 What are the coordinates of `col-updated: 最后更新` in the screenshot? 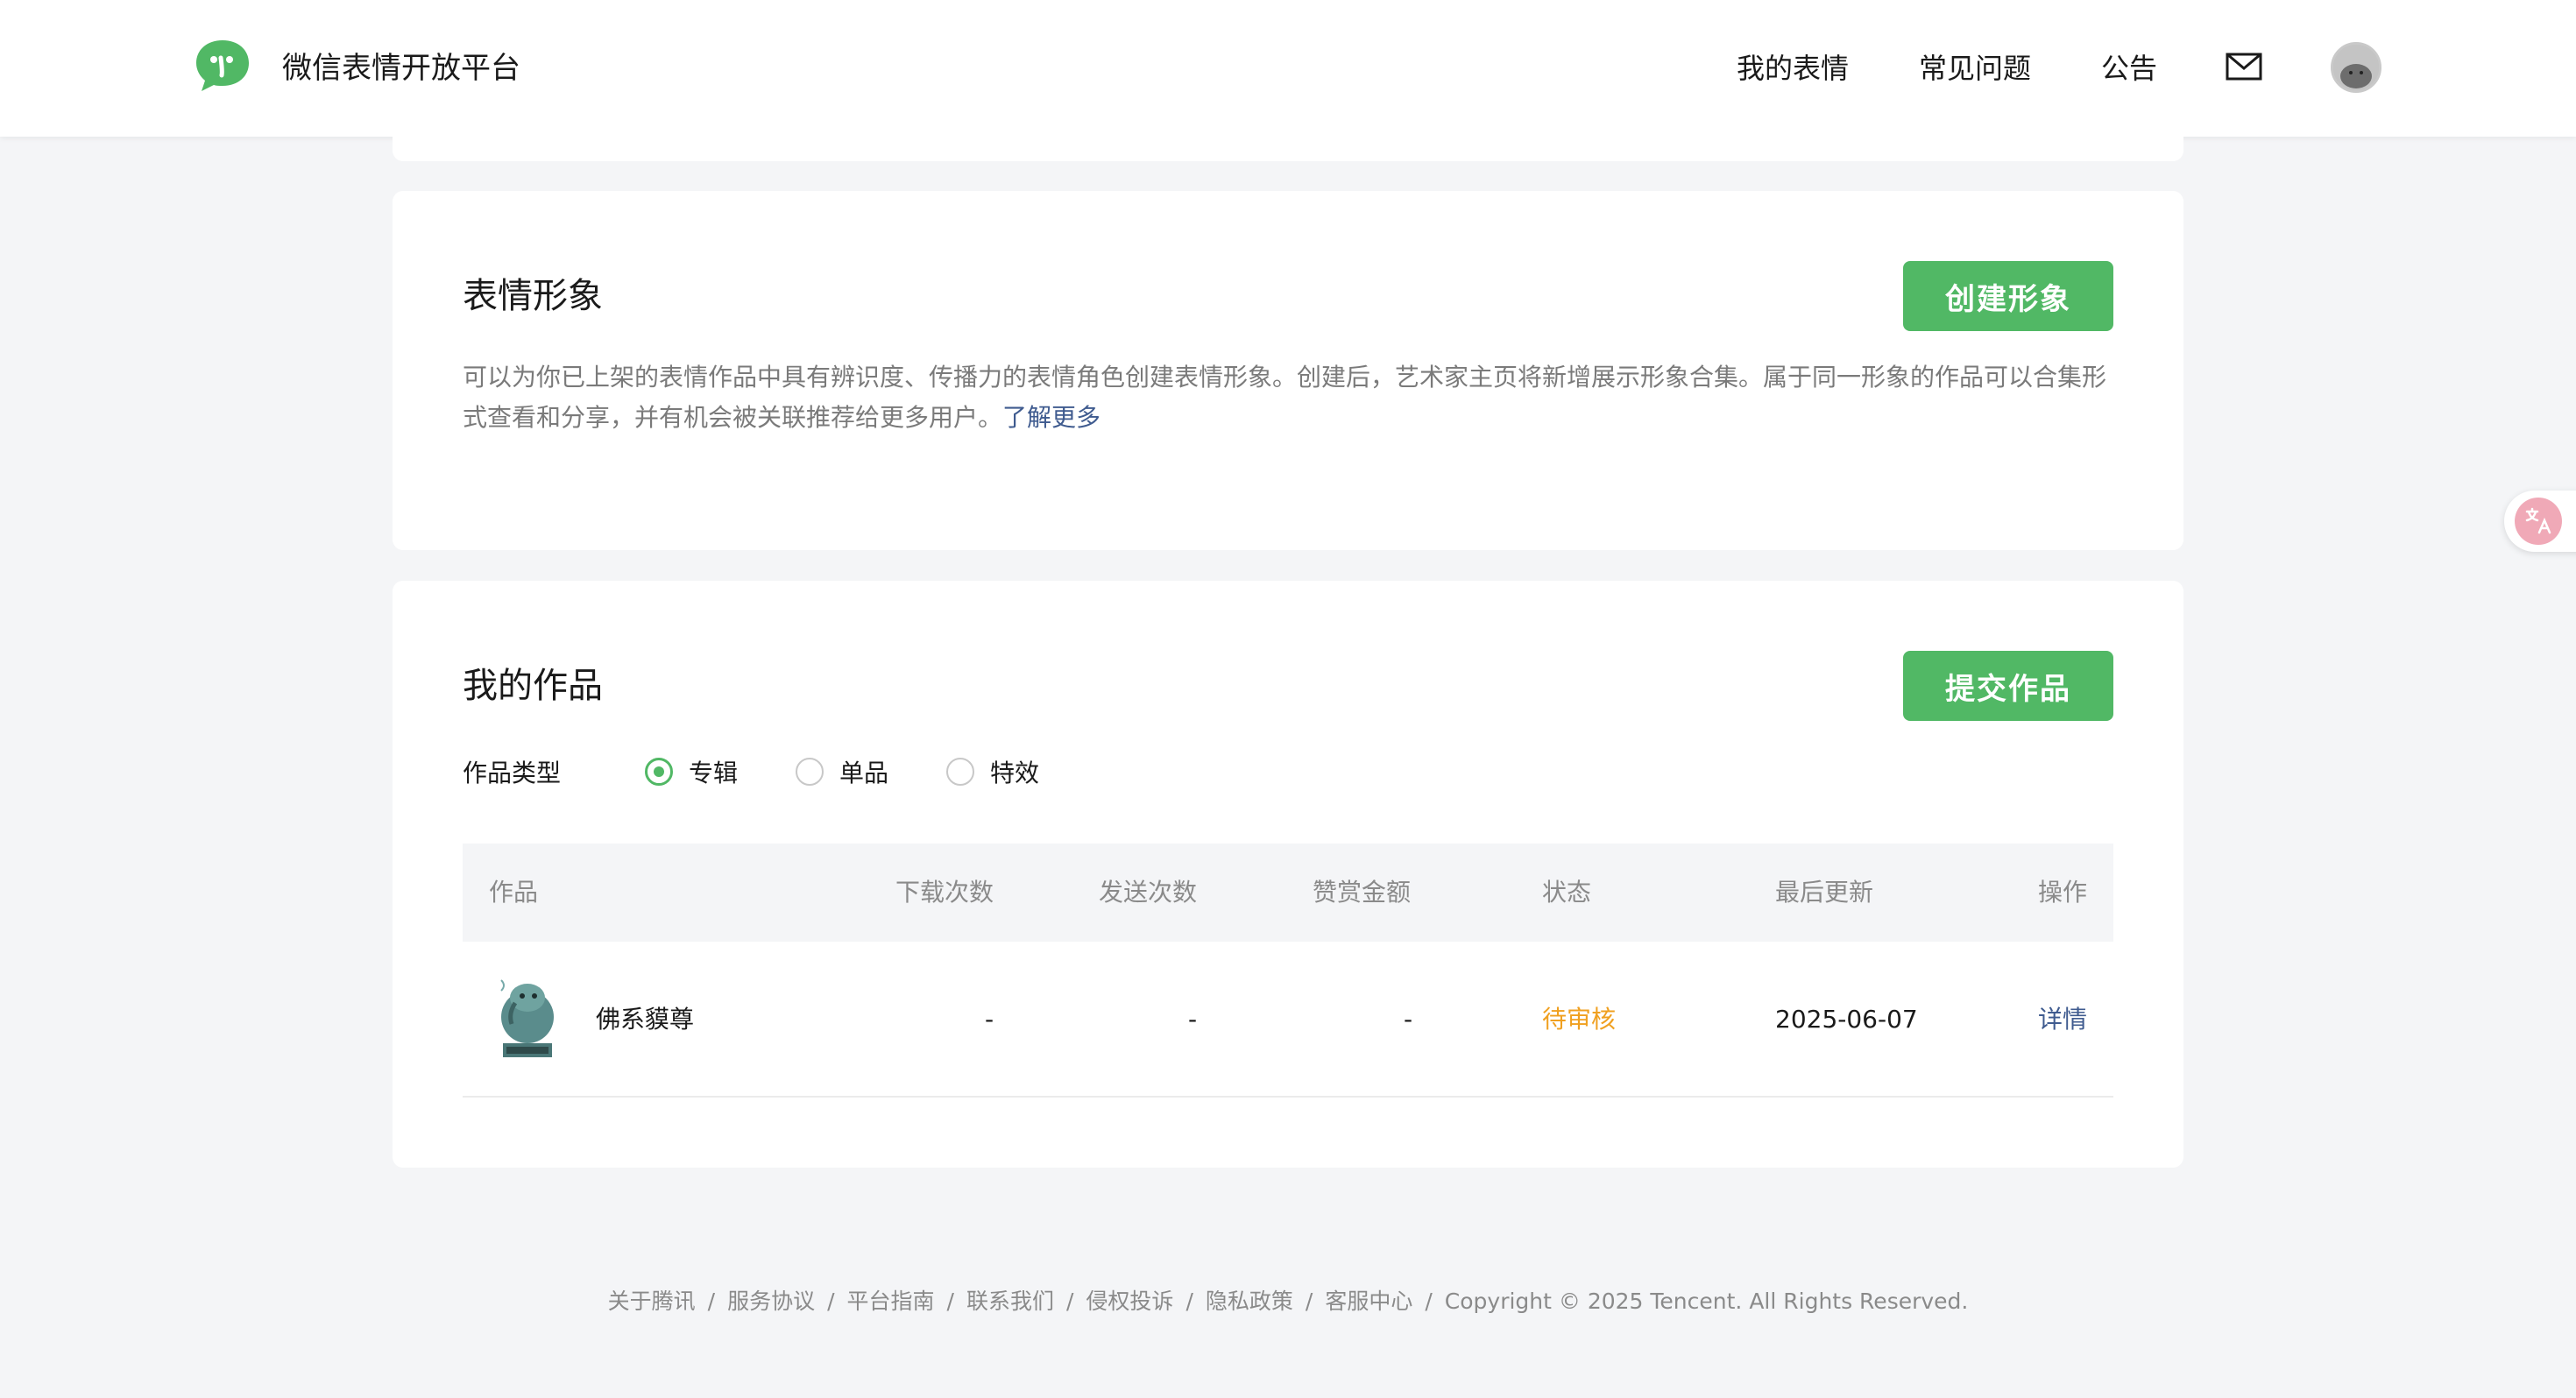 It's located at (1824, 892).